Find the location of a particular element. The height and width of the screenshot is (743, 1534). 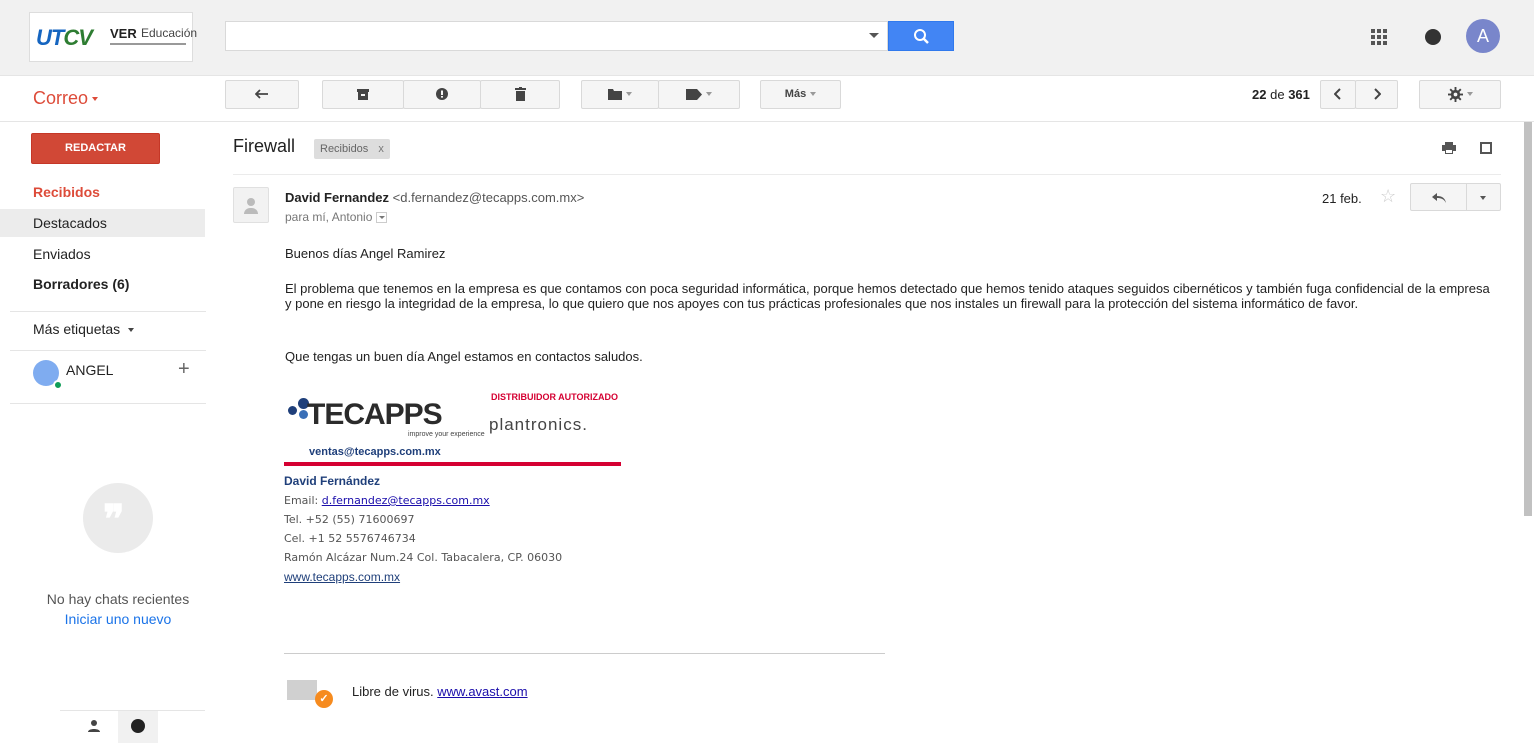

label-chip-inbox: Recibidos x is located at coordinates (352, 149).